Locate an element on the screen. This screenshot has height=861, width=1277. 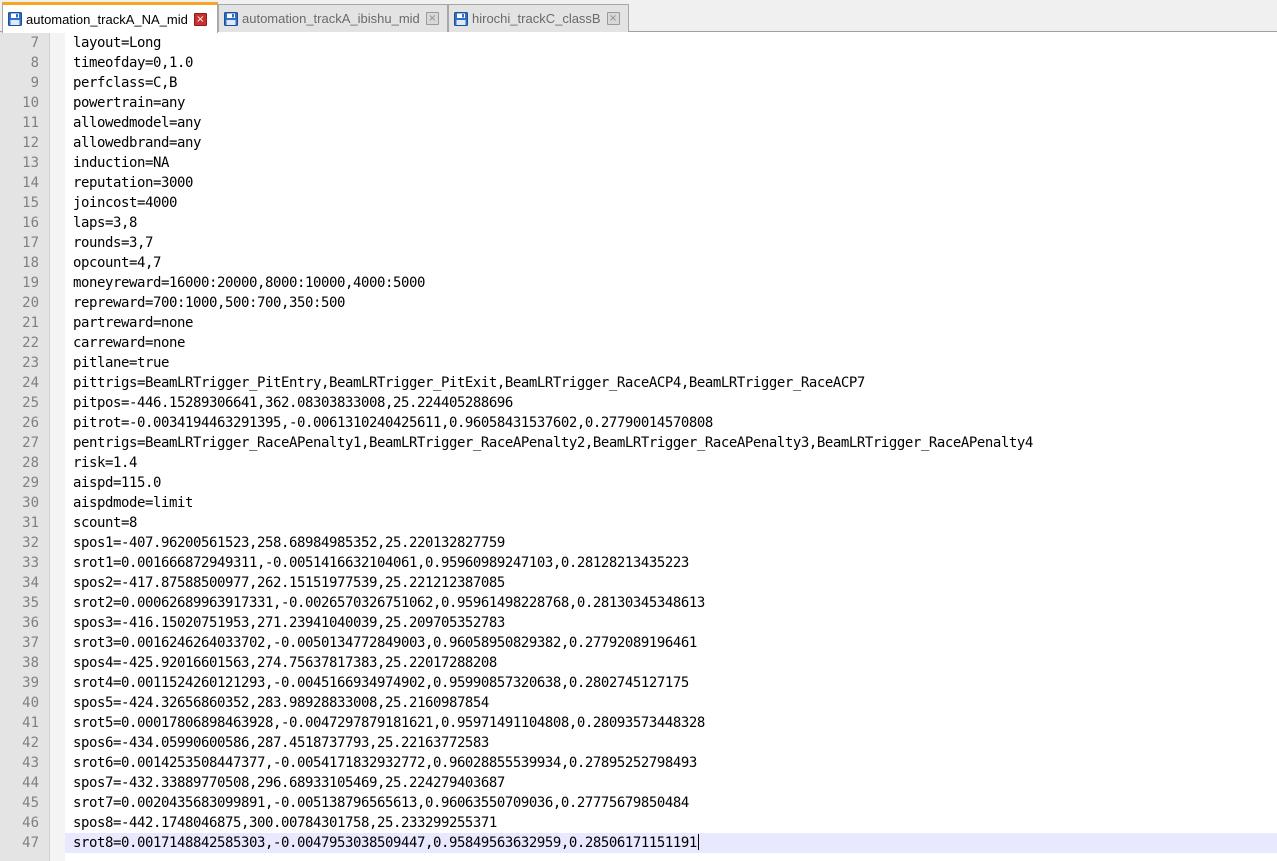
line-text-area: allowedmodel=any is located at coordinates (671, 123).